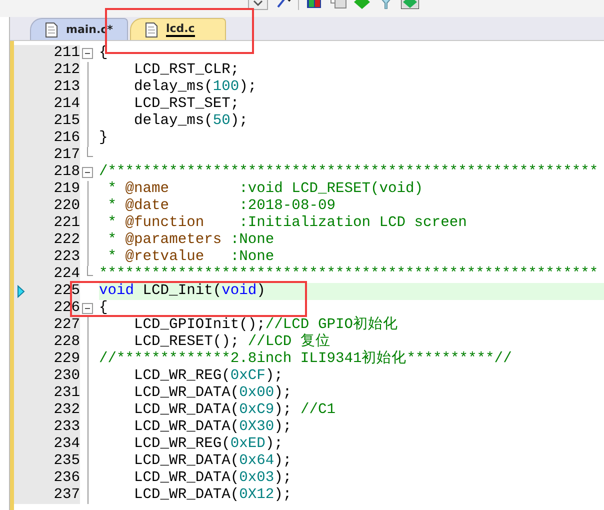 The width and height of the screenshot is (604, 510). What do you see at coordinates (67, 427) in the screenshot?
I see `line-number: 233` at bounding box center [67, 427].